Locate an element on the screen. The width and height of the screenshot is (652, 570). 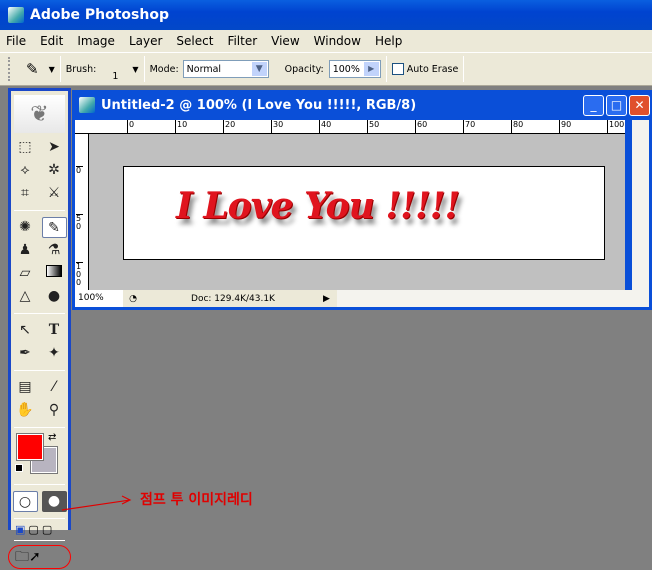
hand-tool-icon: ✋ is located at coordinates (25, 410).